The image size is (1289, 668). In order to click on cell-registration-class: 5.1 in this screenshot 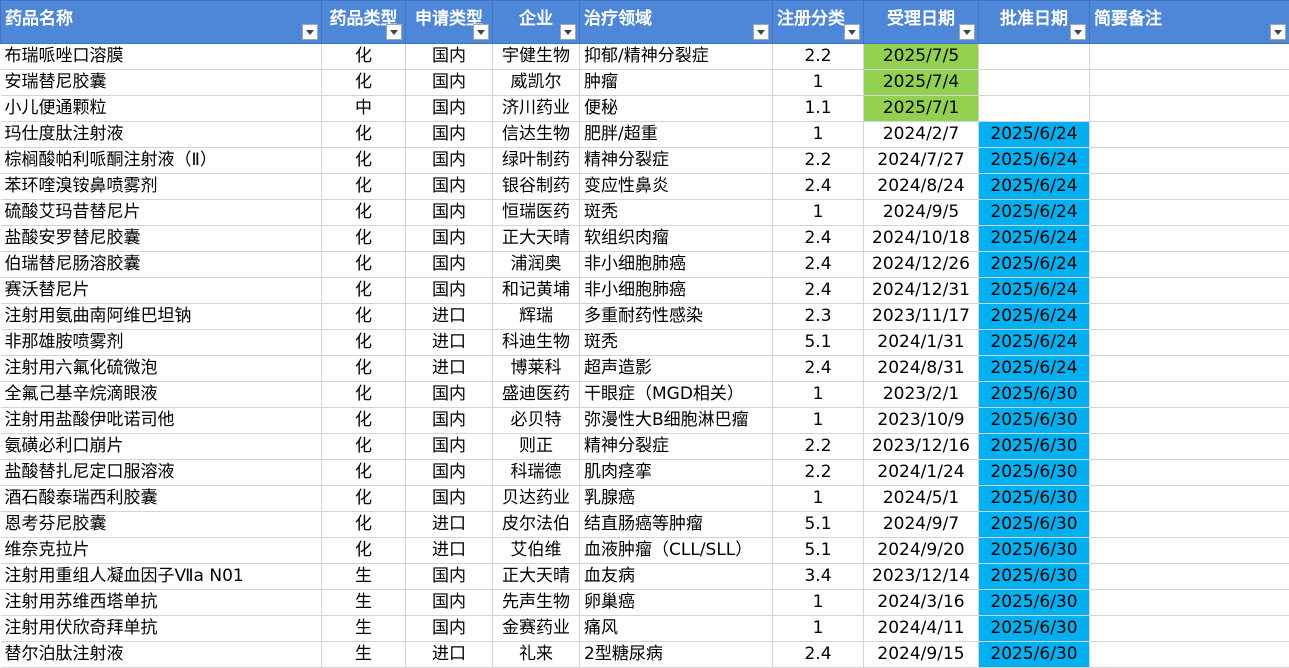, I will do `click(818, 525)`.